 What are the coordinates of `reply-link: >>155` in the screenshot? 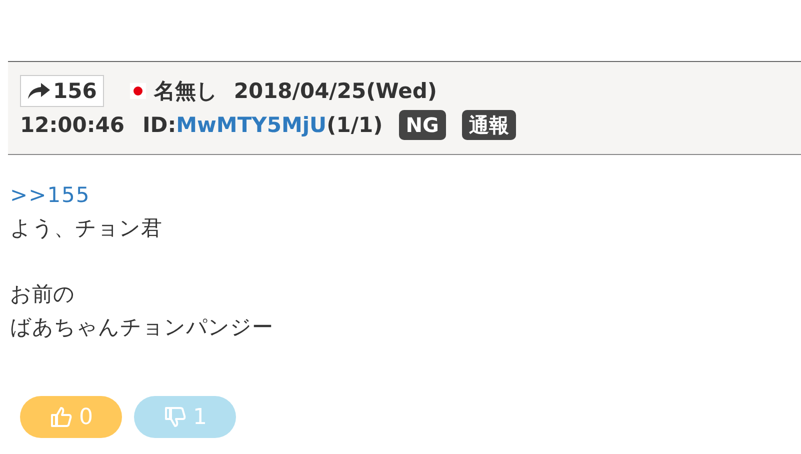 It's located at (50, 195).